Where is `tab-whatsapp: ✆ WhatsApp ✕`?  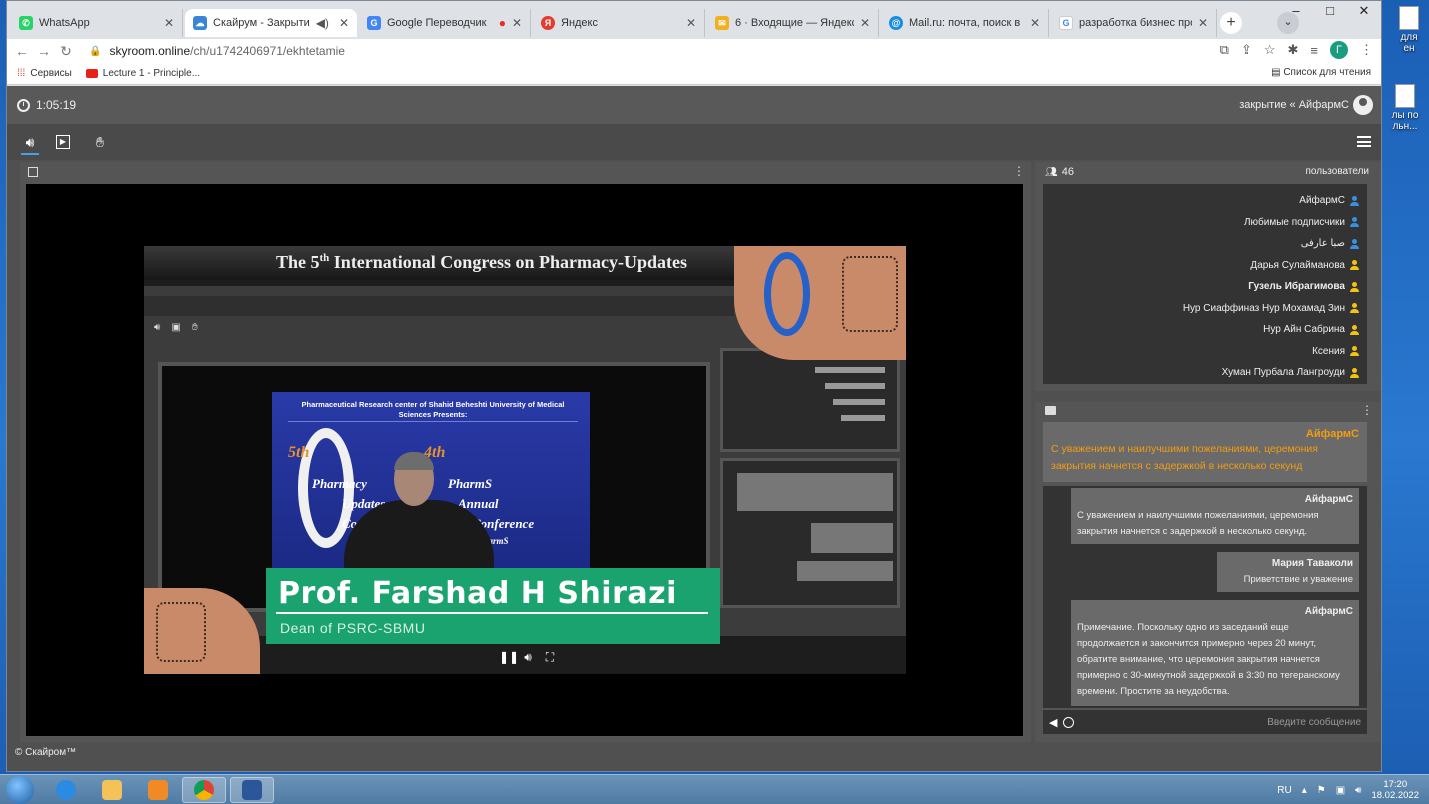
tab-whatsapp: ✆ WhatsApp ✕ is located at coordinates (97, 23).